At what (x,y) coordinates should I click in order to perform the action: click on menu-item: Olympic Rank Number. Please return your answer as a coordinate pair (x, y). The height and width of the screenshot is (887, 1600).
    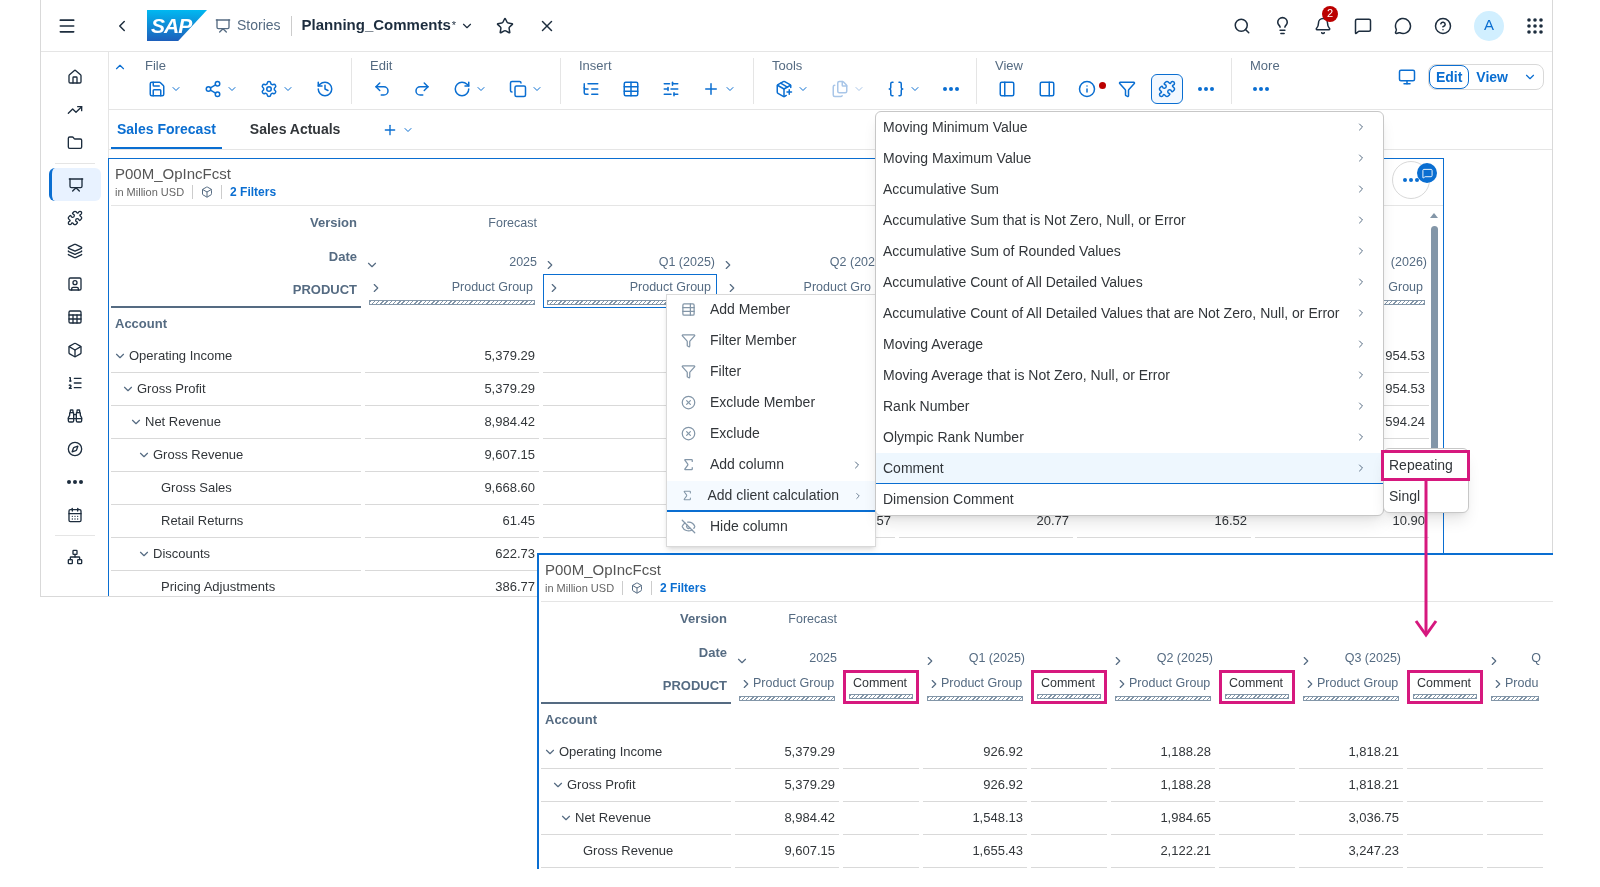
    Looking at the image, I should click on (1129, 437).